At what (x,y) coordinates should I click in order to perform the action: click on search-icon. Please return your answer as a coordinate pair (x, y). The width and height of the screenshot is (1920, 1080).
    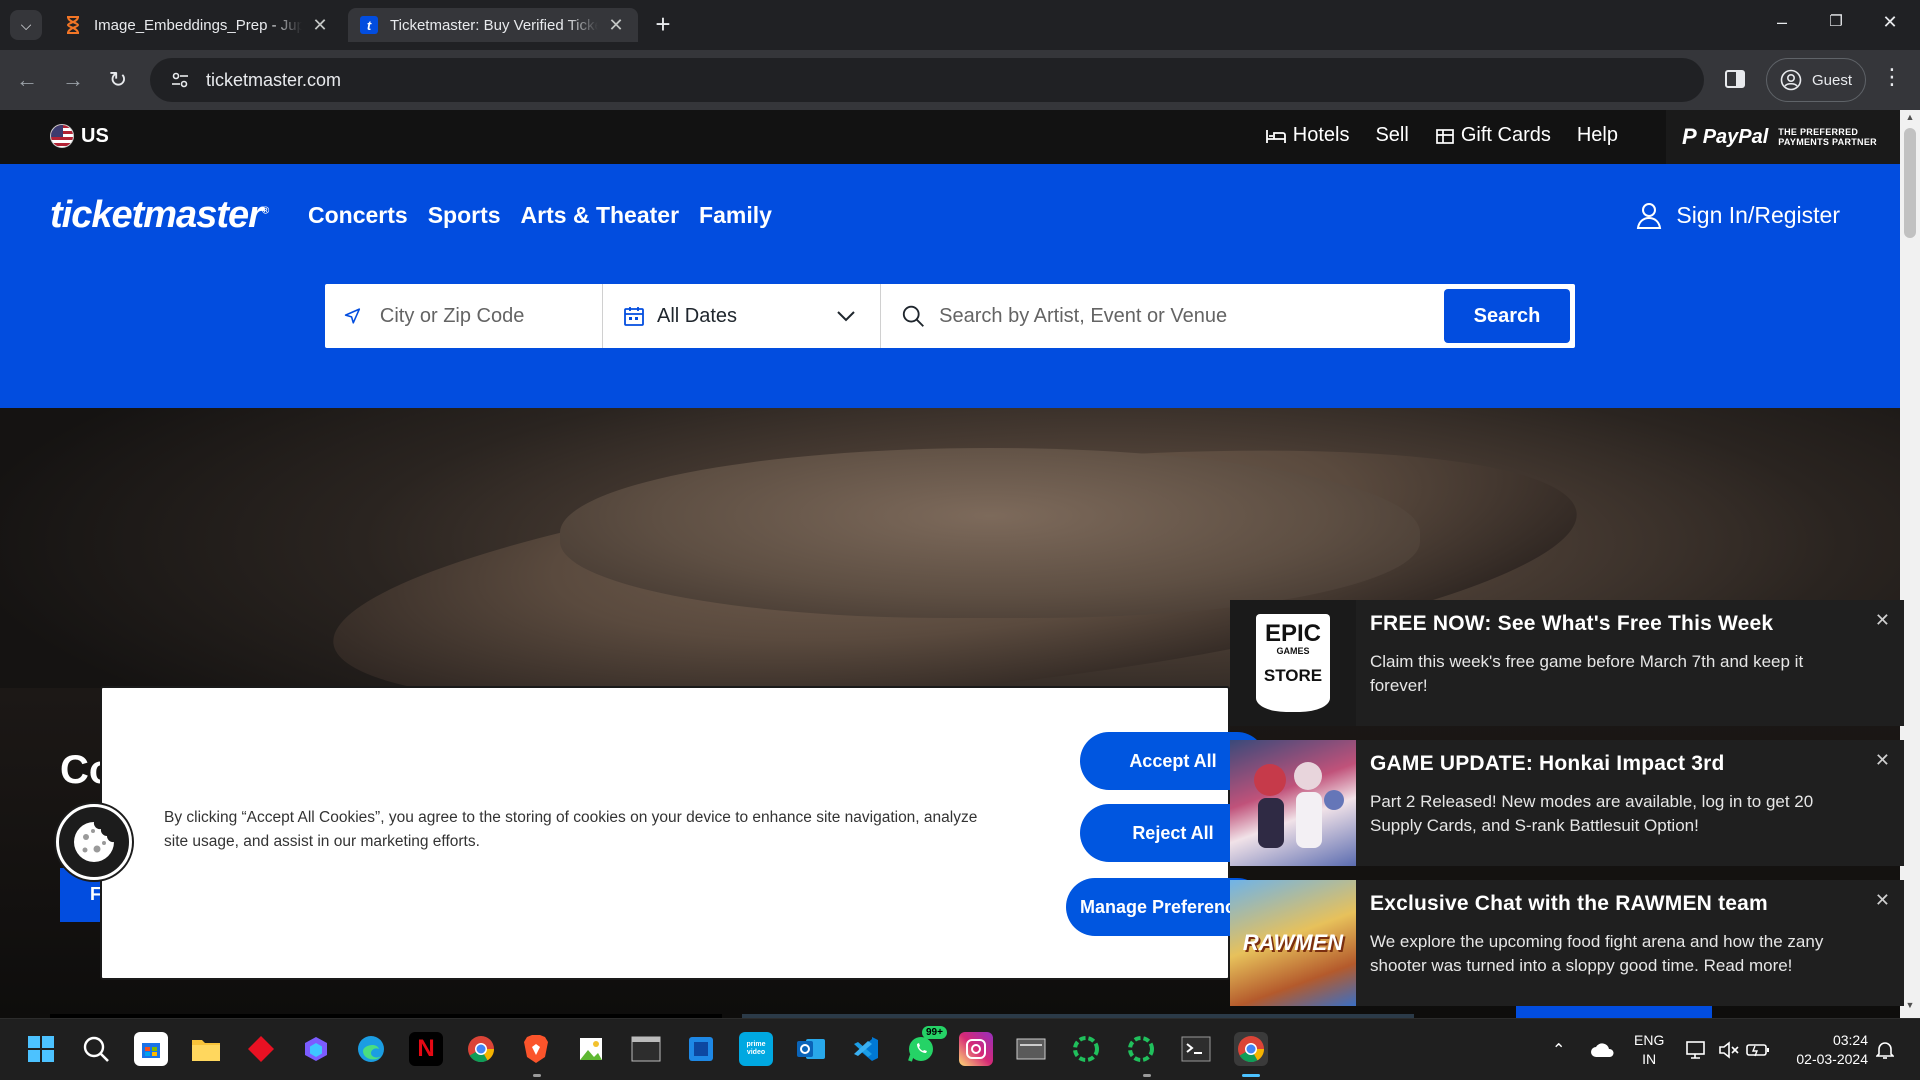
    Looking at the image, I should click on (913, 316).